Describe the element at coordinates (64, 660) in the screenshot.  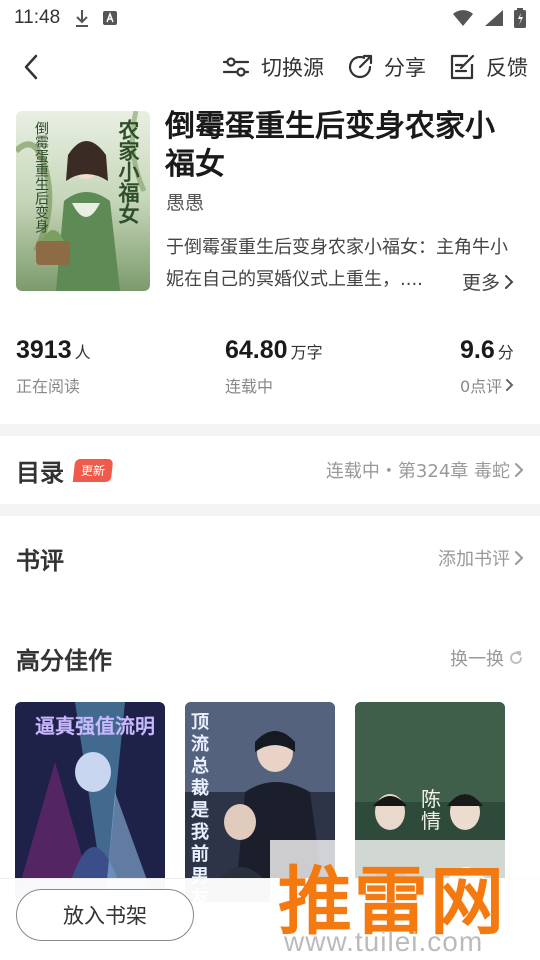
I see `recommend-title: 高分佳作` at that location.